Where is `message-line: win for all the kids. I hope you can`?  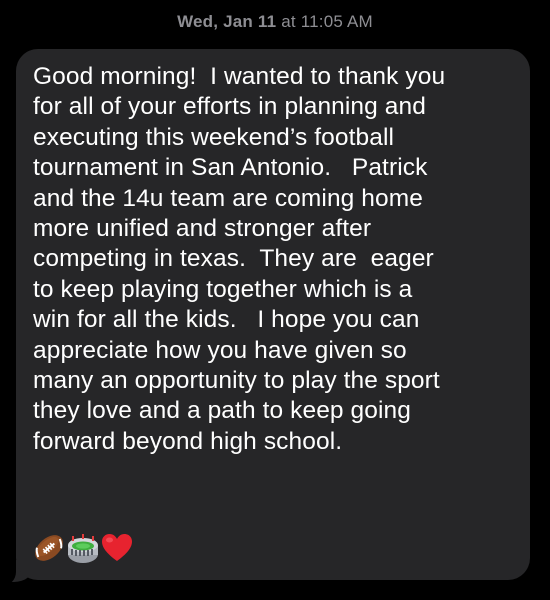
message-line: win for all the kids. I hope you can is located at coordinates (226, 320).